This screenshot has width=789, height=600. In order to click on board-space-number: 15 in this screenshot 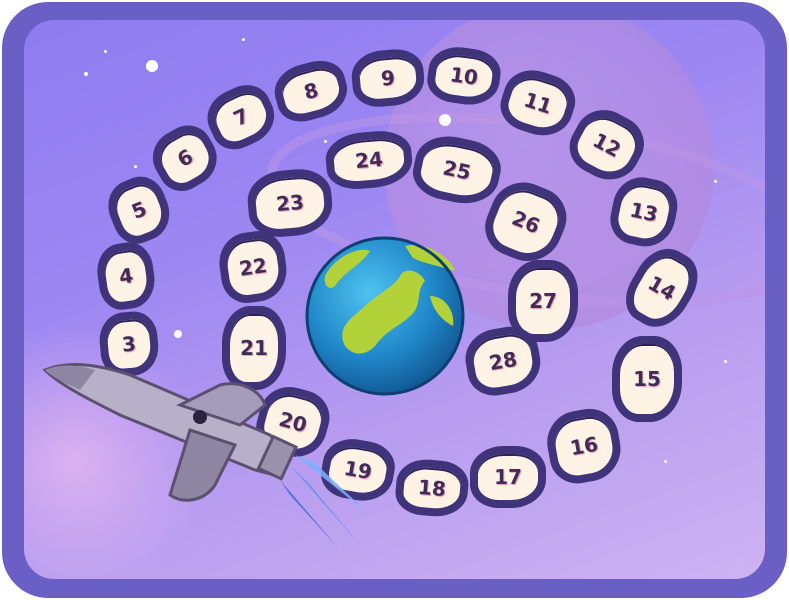, I will do `click(647, 379)`.